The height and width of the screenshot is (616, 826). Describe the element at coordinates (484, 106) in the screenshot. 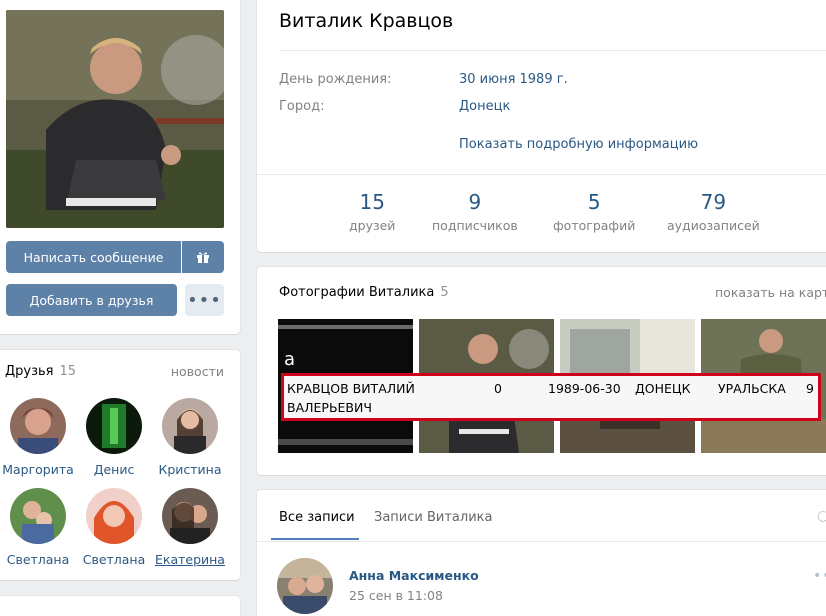

I see `city-value: Донецк` at that location.